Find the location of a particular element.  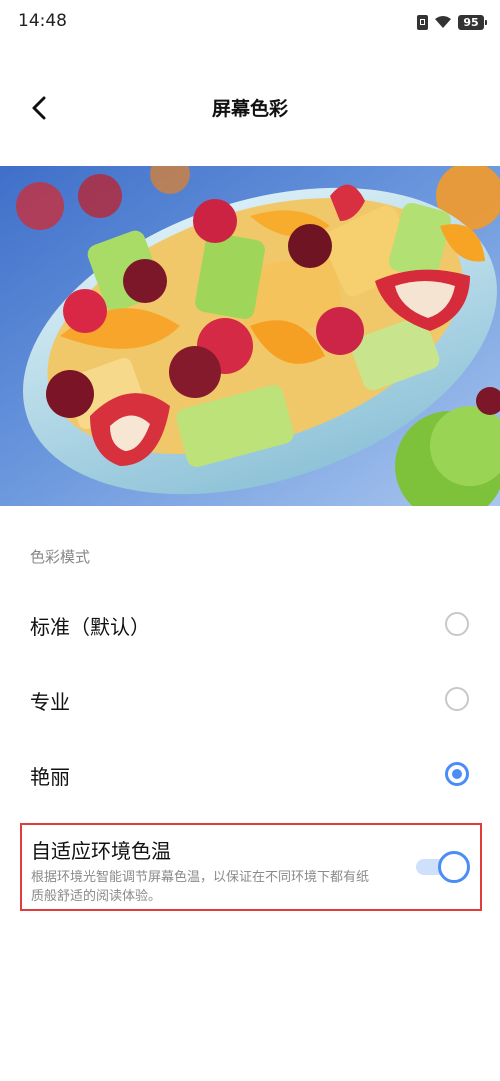

radio-professional is located at coordinates (457, 699).